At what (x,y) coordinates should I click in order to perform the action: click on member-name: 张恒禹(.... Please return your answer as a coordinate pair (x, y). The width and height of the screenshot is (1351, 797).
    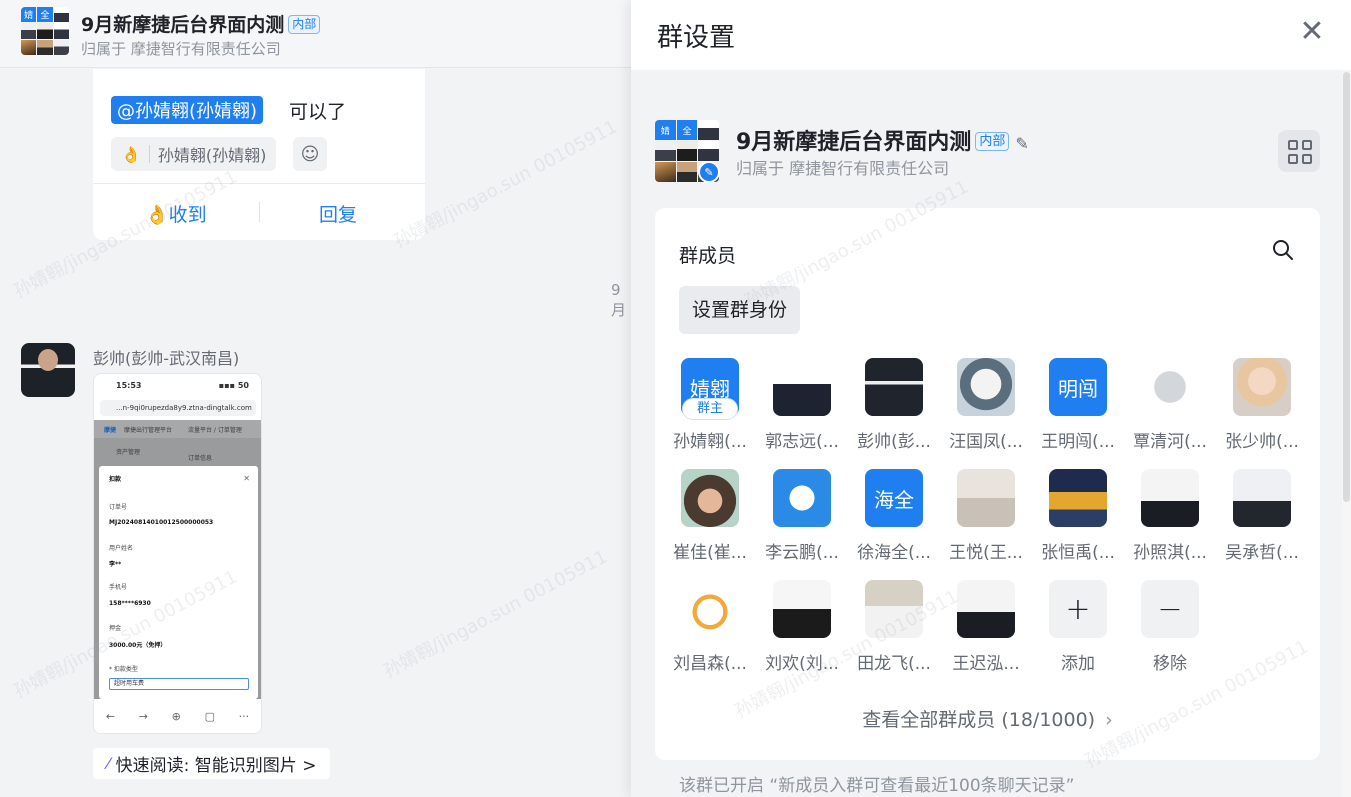
    Looking at the image, I should click on (1078, 553).